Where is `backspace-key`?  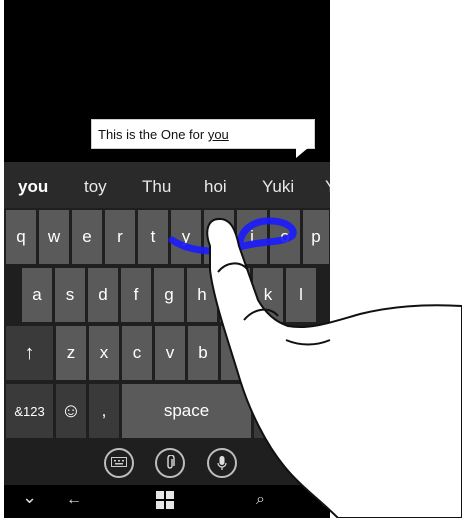 backspace-key is located at coordinates (308, 353).